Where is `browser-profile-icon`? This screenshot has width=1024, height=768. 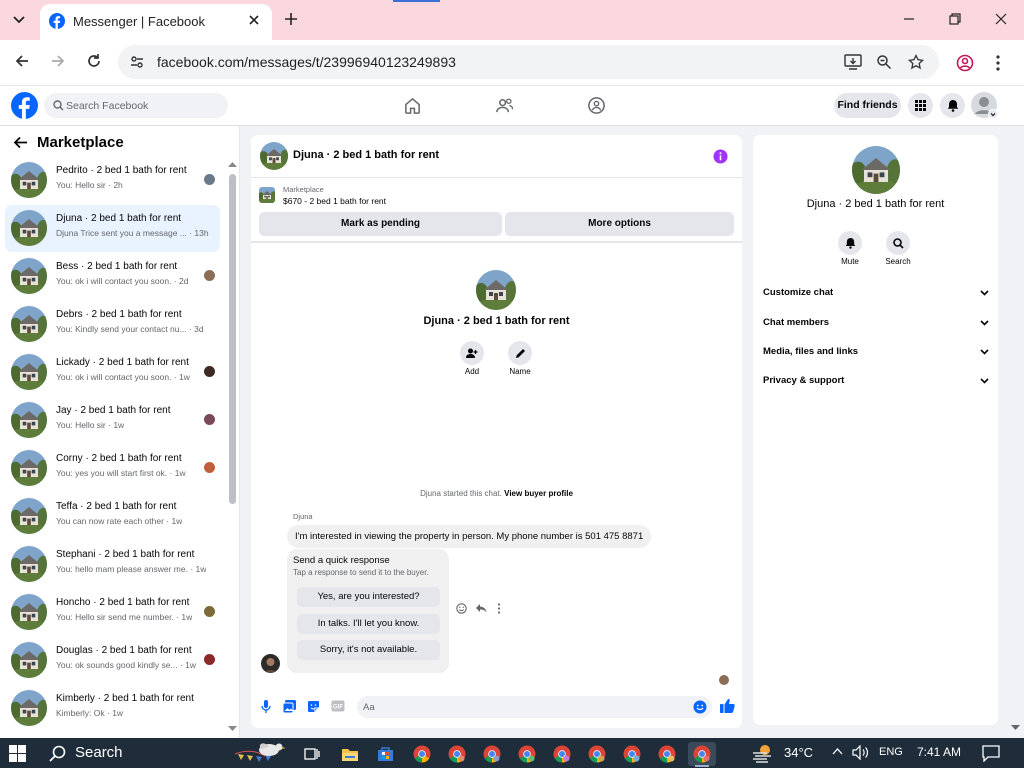 browser-profile-icon is located at coordinates (965, 63).